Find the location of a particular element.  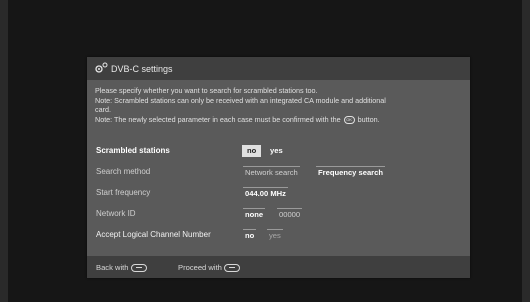

scrambled-option-yes: yes is located at coordinates (276, 151).